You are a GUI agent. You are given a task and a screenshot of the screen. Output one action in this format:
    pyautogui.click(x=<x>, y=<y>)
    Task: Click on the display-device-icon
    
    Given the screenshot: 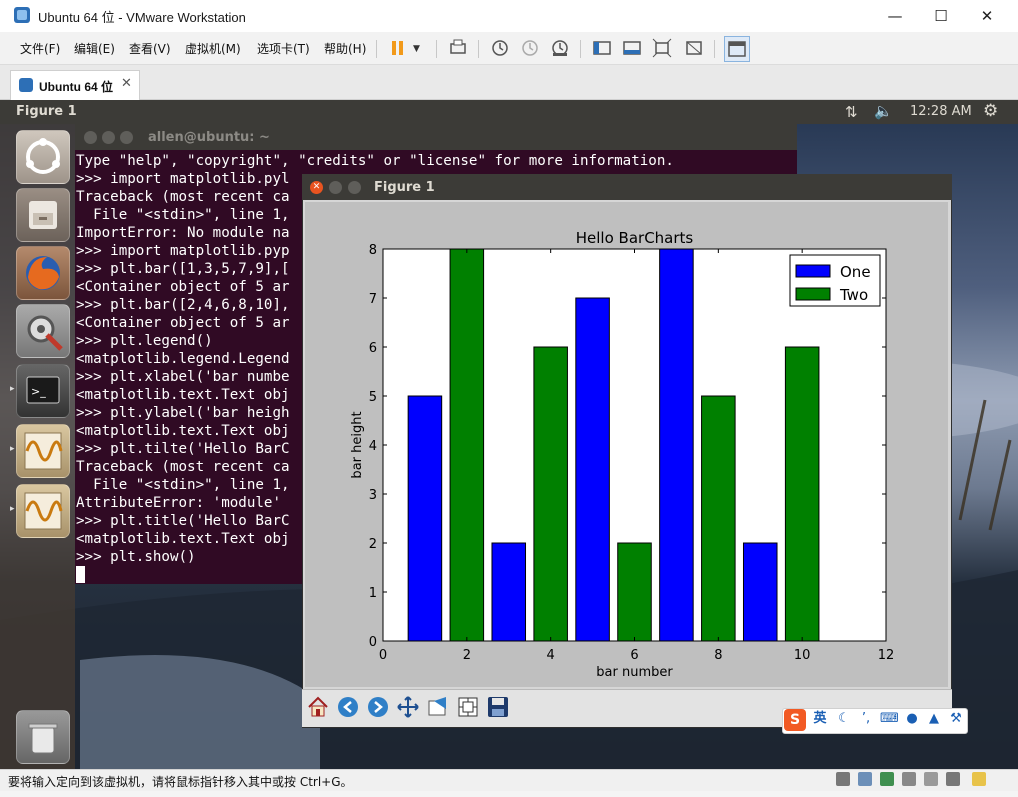 What is the action you would take?
    pyautogui.click(x=953, y=779)
    